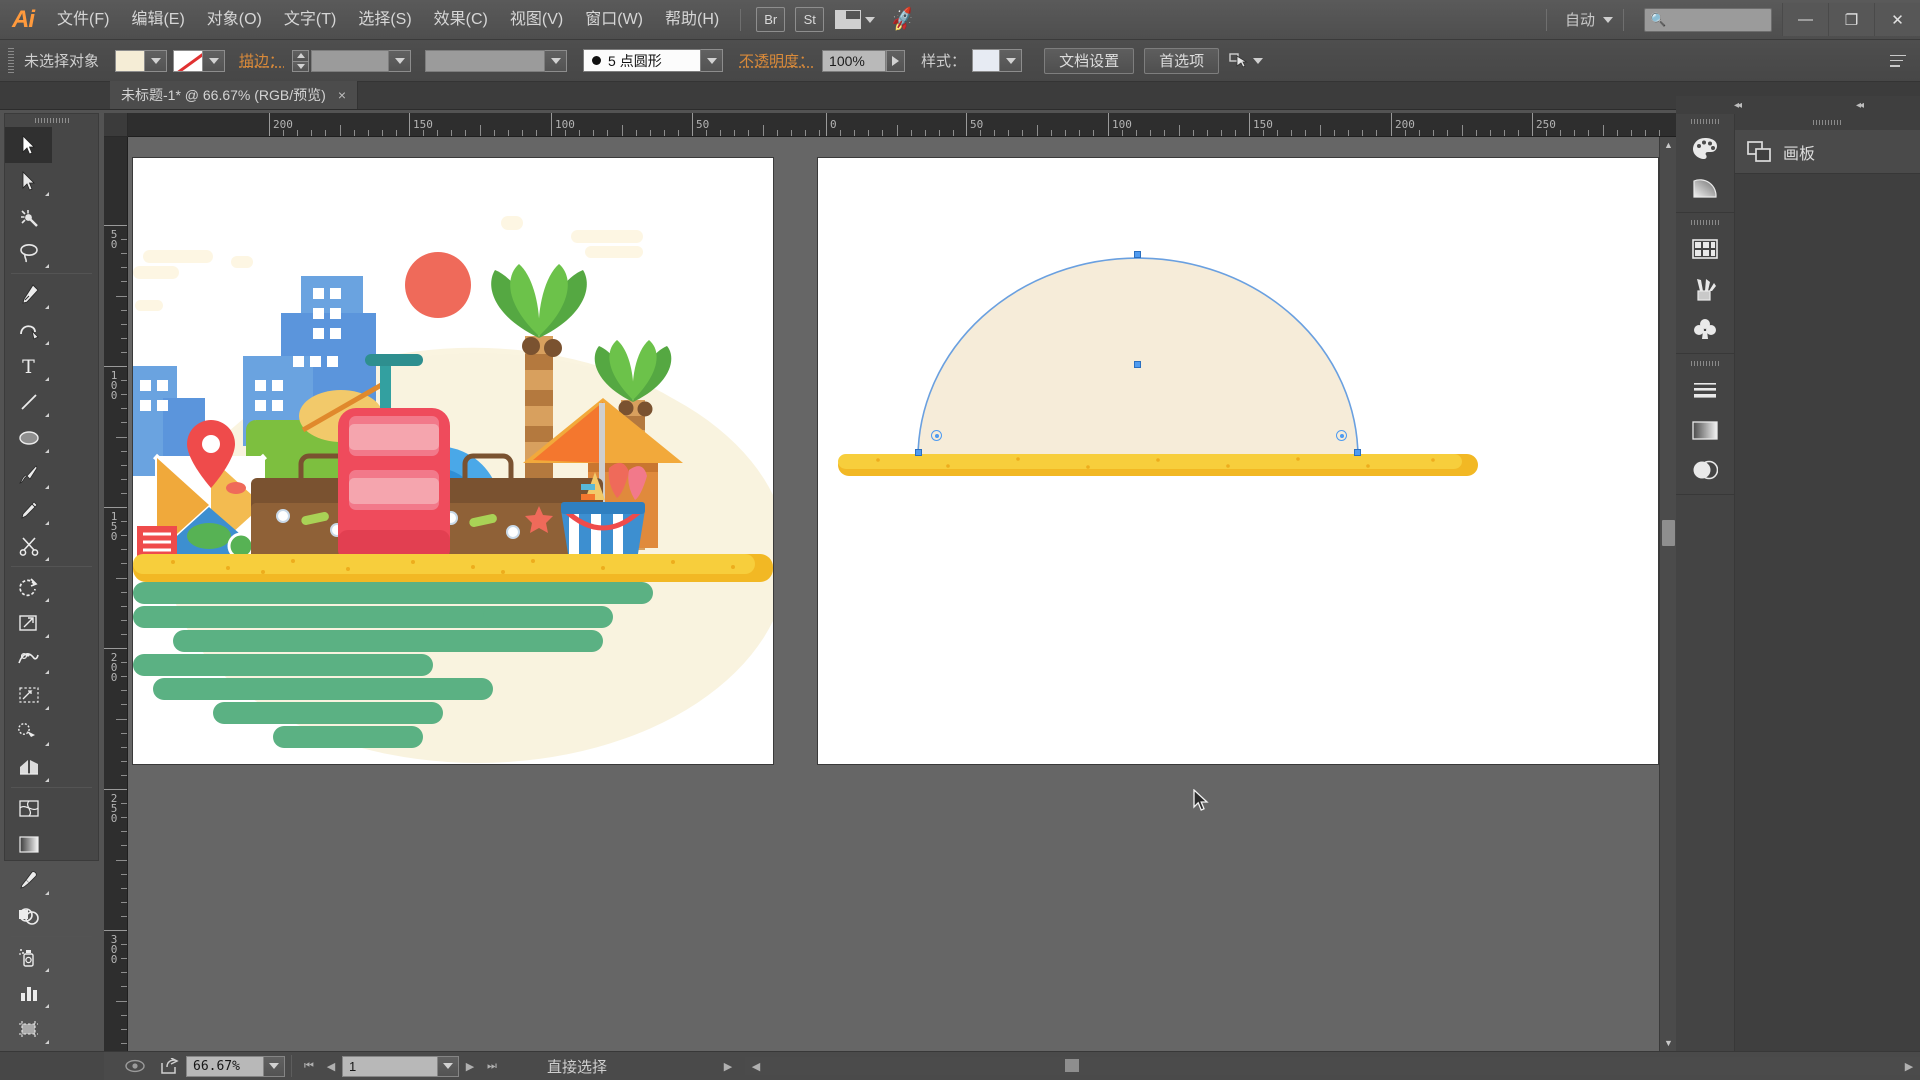 The height and width of the screenshot is (1080, 1920). I want to click on stroke-weight-field, so click(350, 60).